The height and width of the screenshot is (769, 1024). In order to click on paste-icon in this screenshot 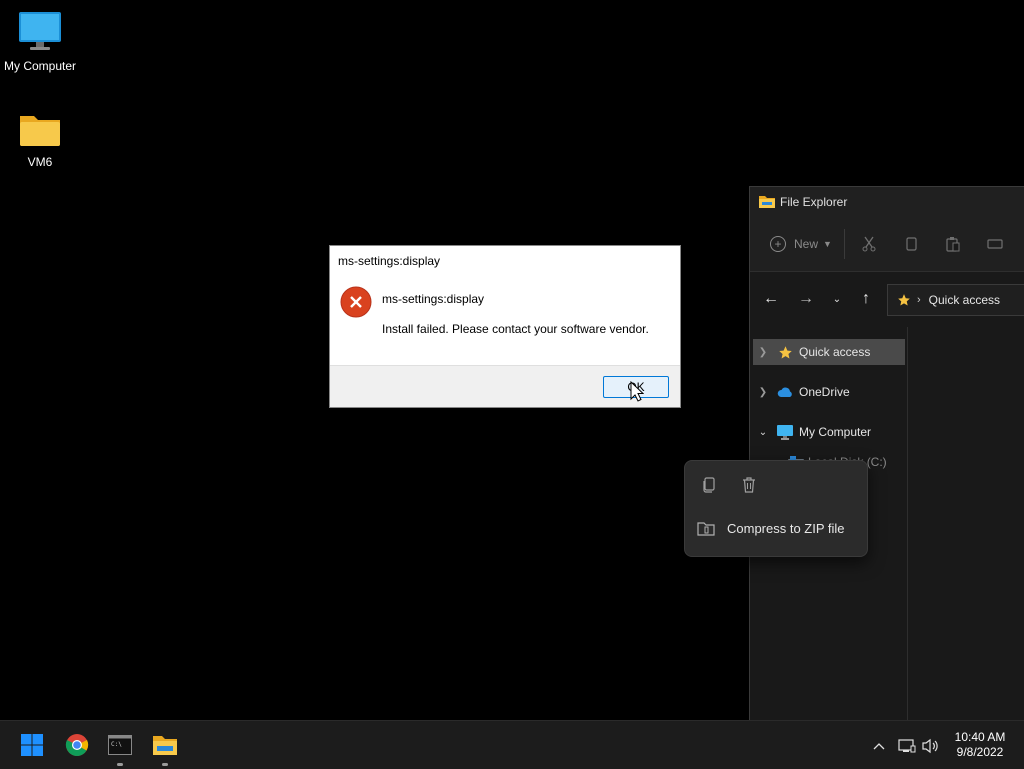, I will do `click(953, 244)`.